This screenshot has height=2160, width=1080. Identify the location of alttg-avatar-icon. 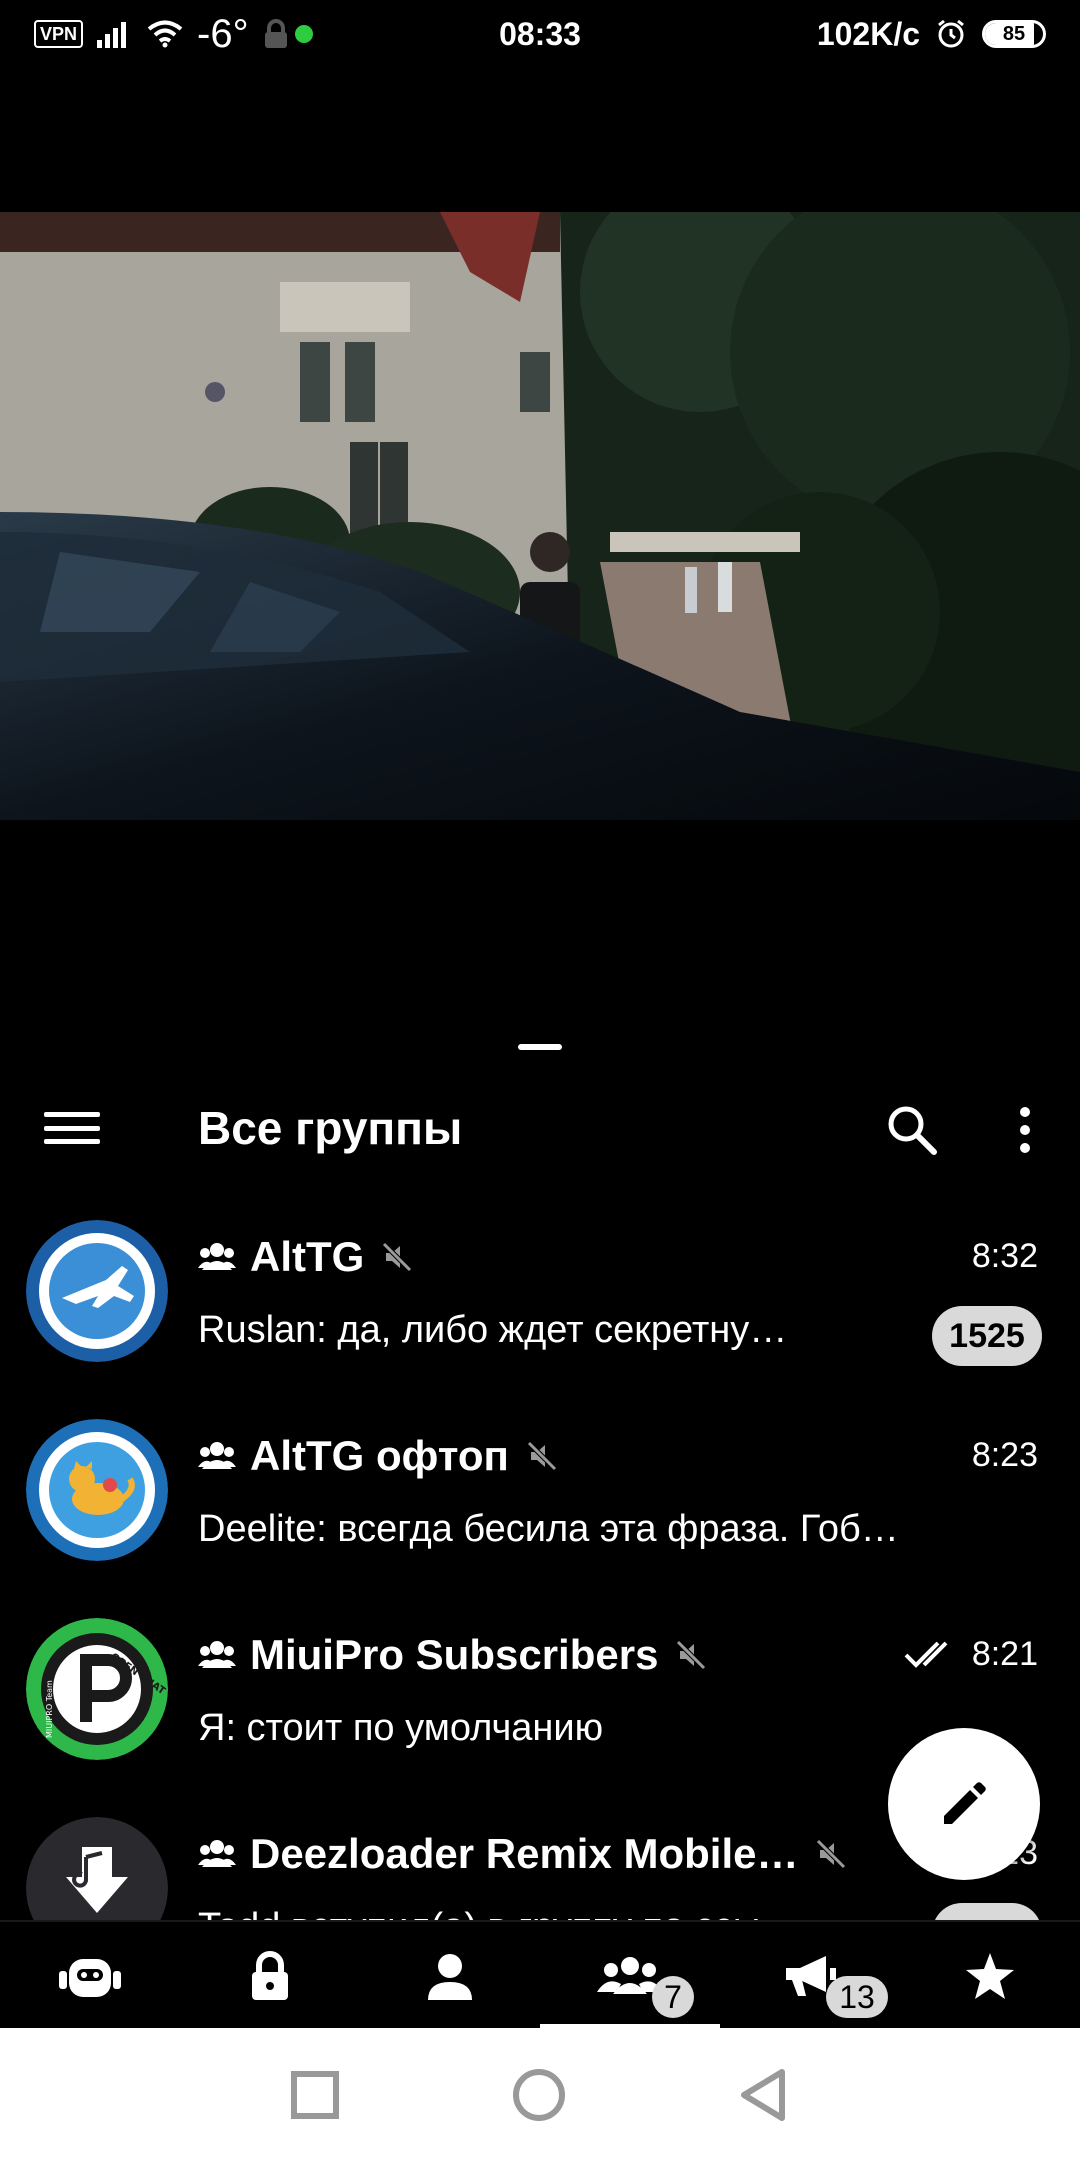
(97, 1291).